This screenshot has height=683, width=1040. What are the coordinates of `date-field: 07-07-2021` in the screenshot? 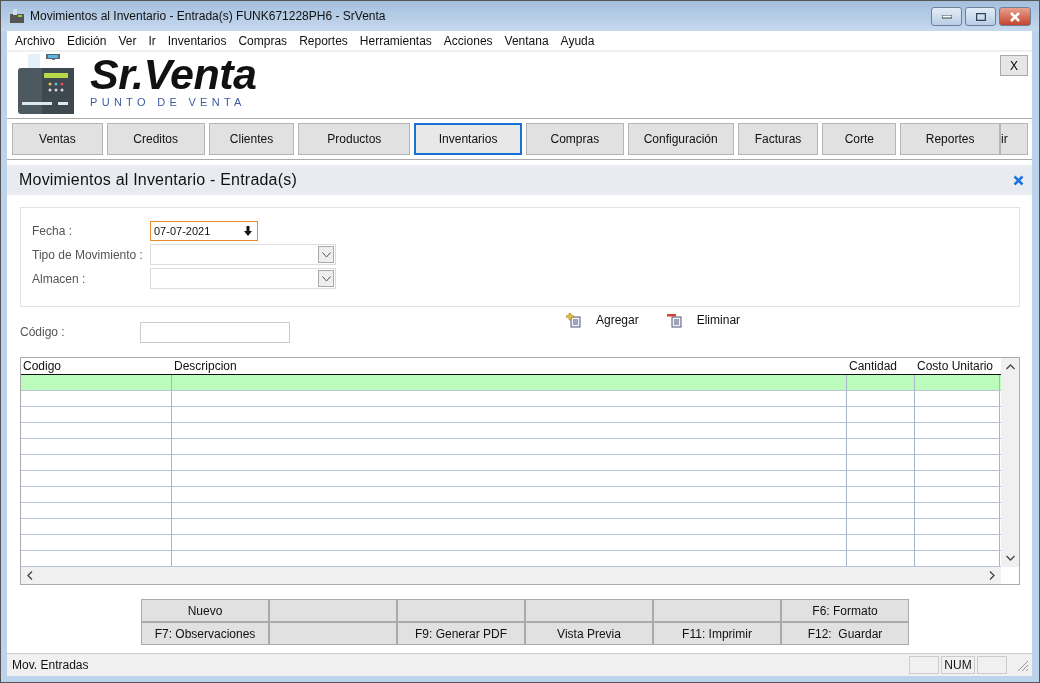 It's located at (204, 230).